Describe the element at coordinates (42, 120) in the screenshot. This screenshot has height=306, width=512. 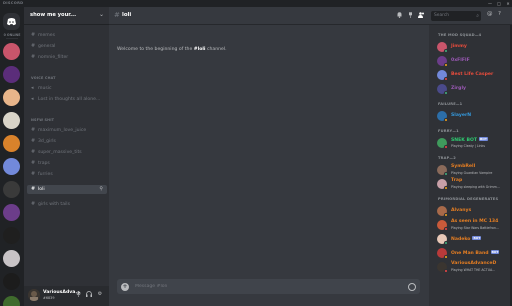
I see `category-nsfw: NSFW SHIT` at that location.